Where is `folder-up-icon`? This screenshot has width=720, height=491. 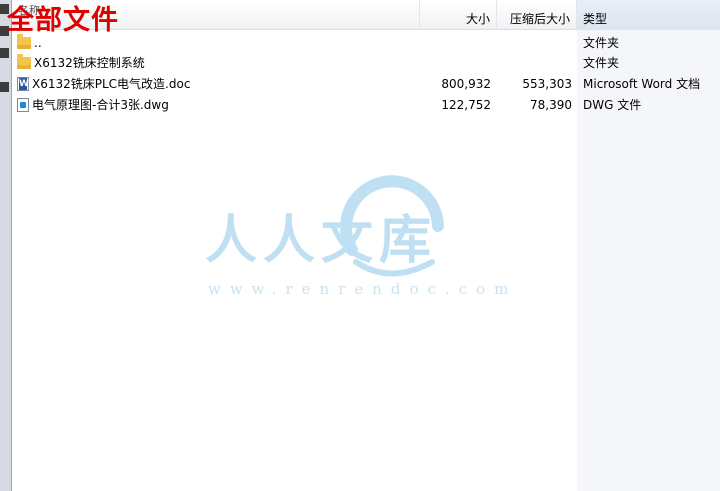
folder-up-icon is located at coordinates (24, 41).